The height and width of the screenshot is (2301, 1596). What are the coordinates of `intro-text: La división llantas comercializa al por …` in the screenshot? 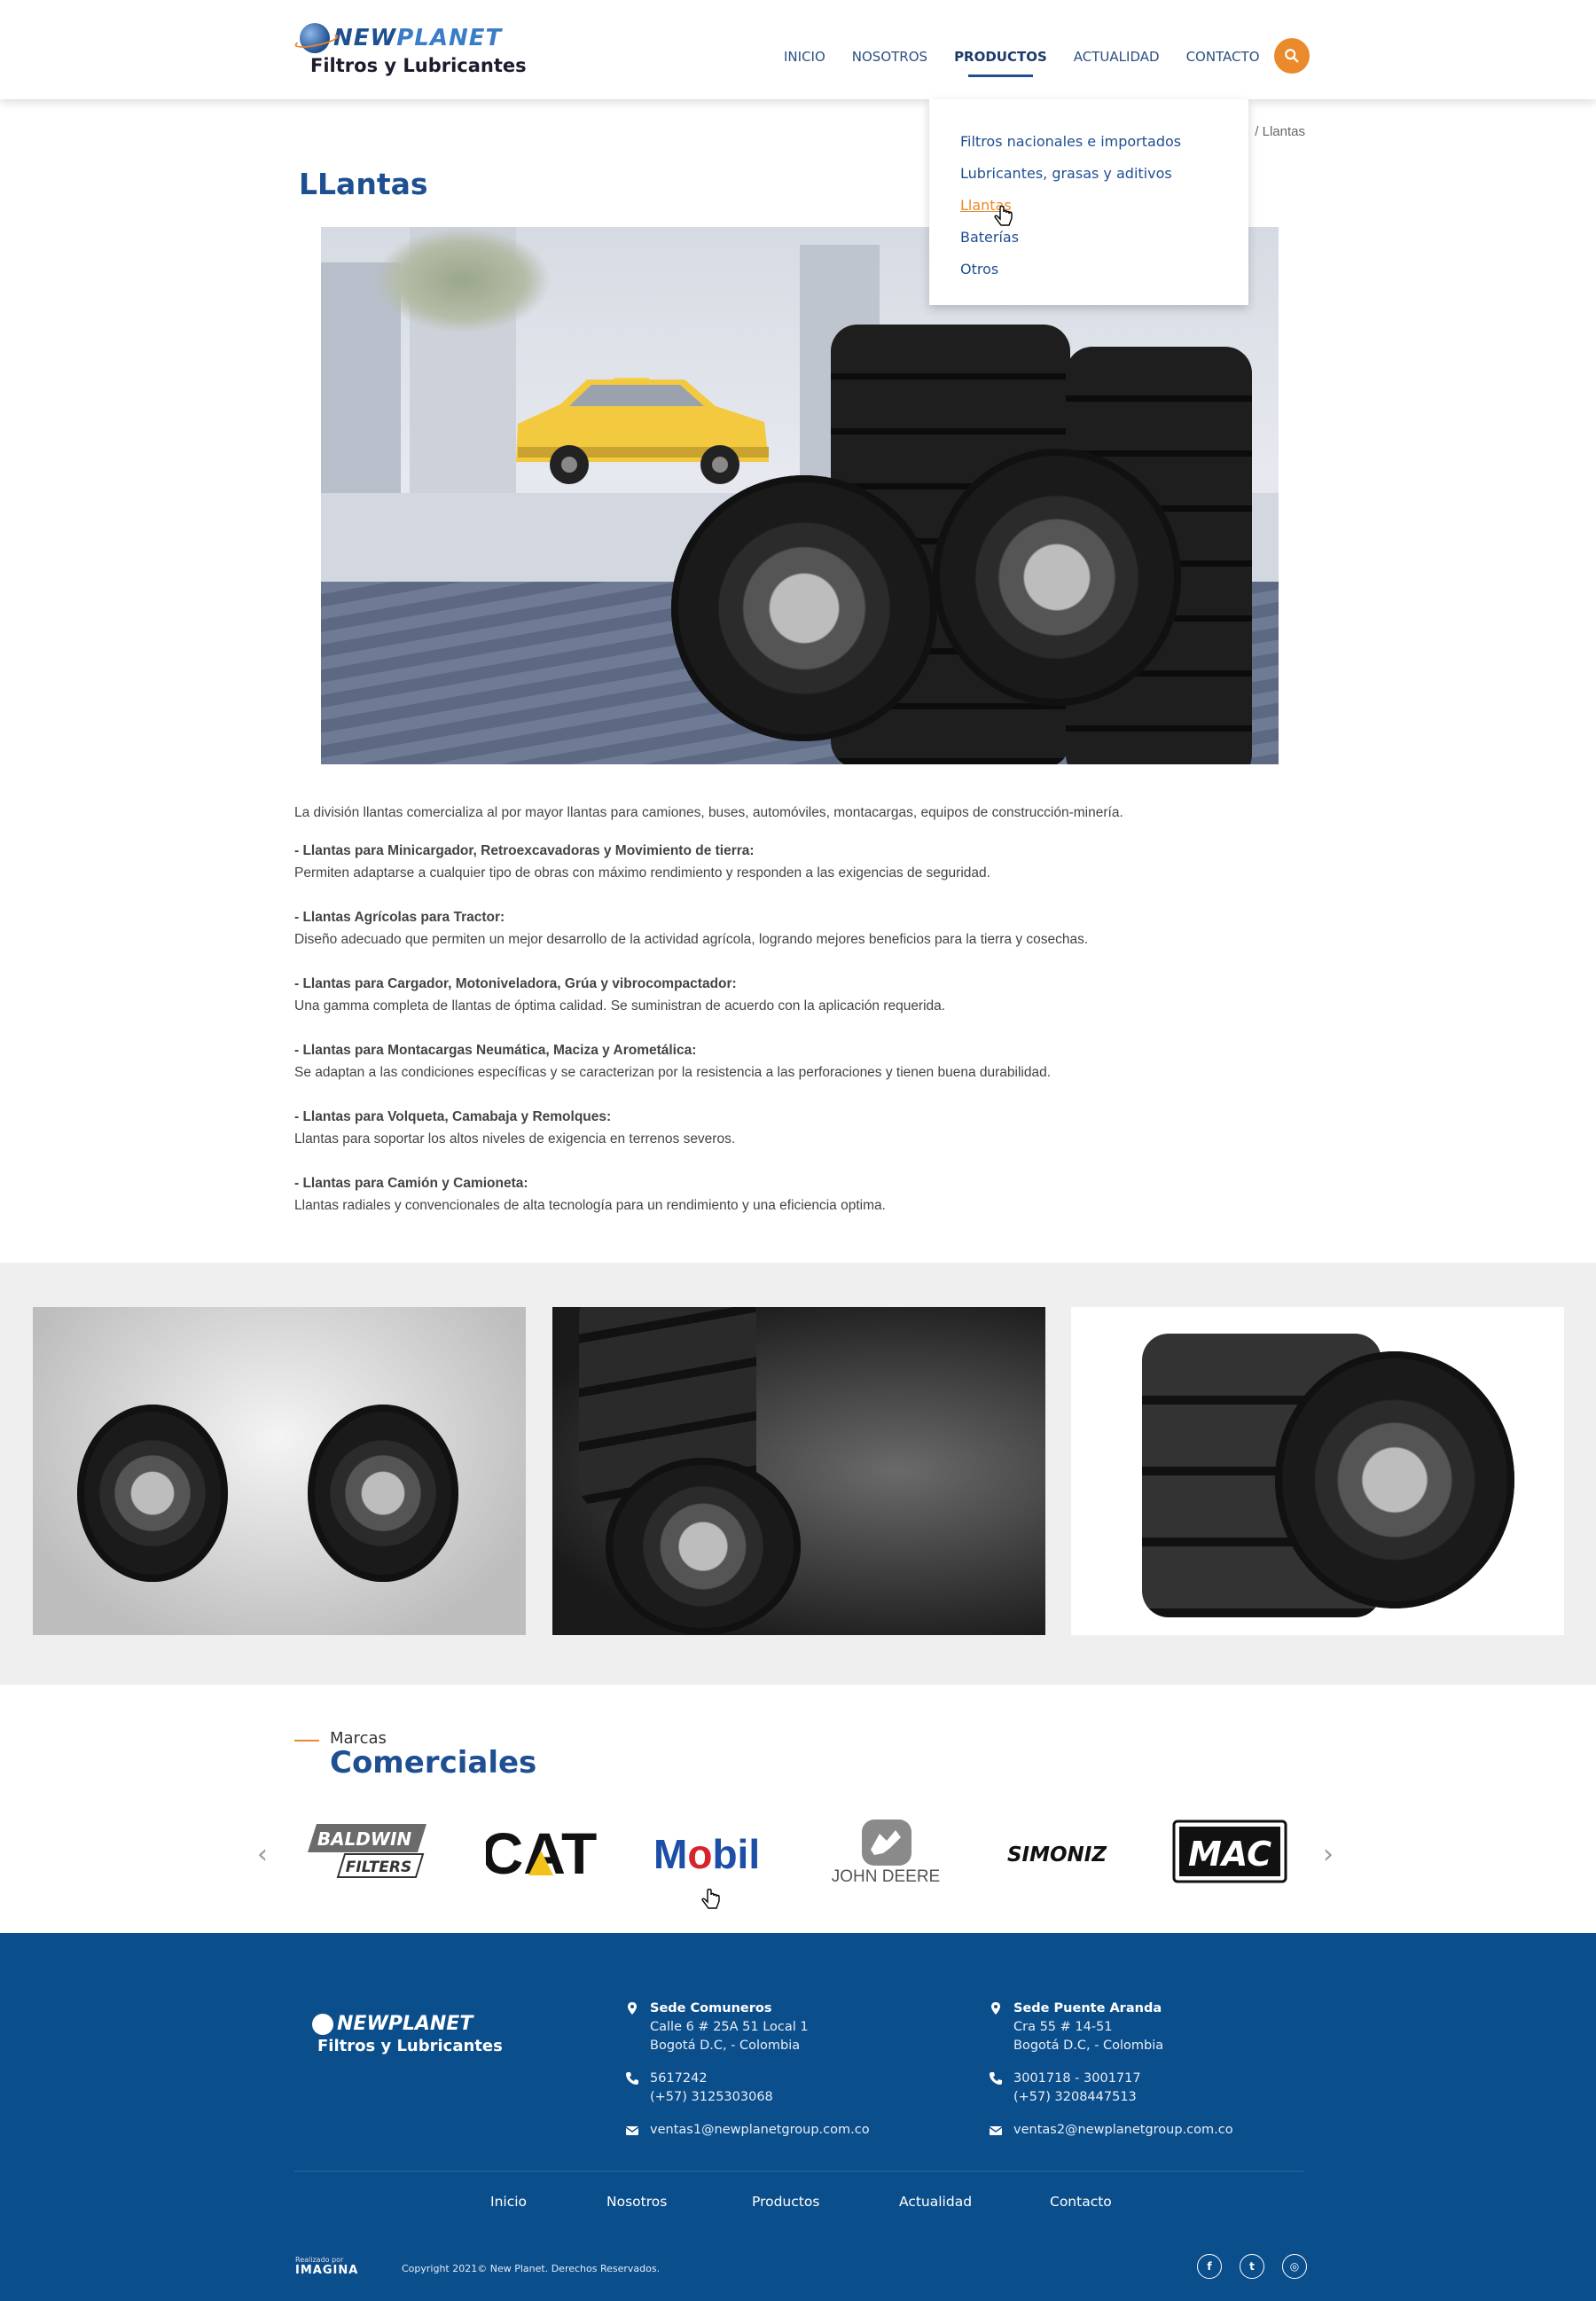 It's located at (709, 812).